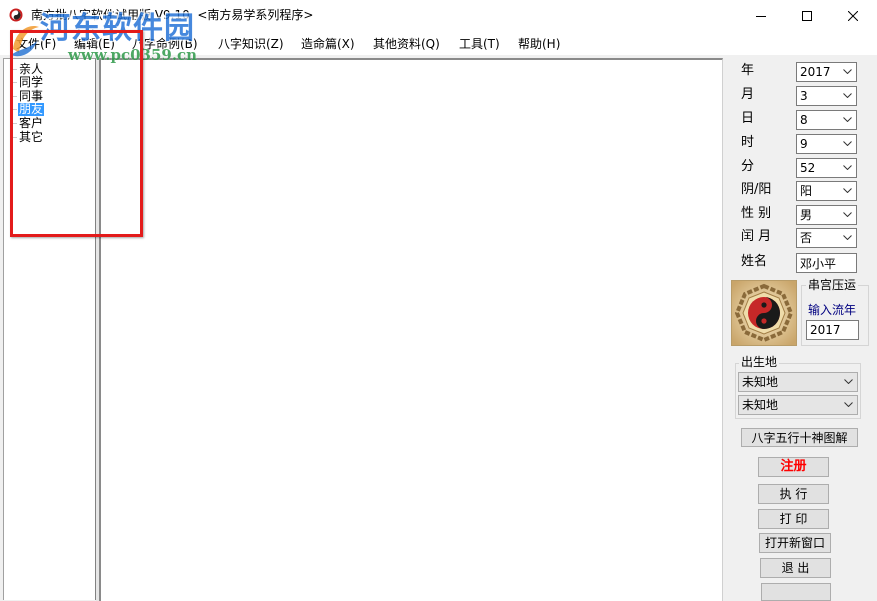 The width and height of the screenshot is (877, 601). I want to click on birth-province-select: 未知地, so click(798, 382).